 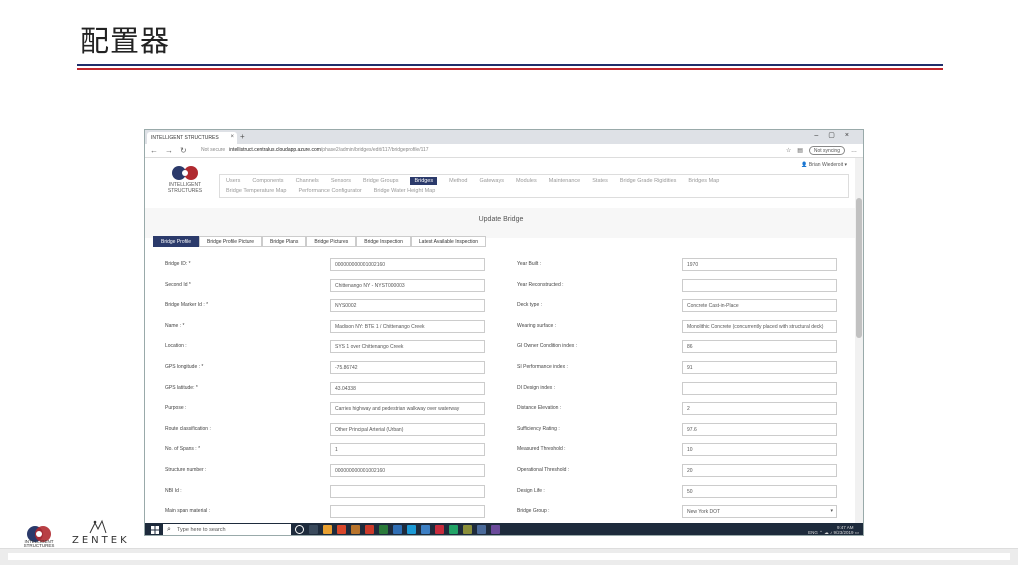 What do you see at coordinates (185, 173) in the screenshot?
I see `logo-mark-icon` at bounding box center [185, 173].